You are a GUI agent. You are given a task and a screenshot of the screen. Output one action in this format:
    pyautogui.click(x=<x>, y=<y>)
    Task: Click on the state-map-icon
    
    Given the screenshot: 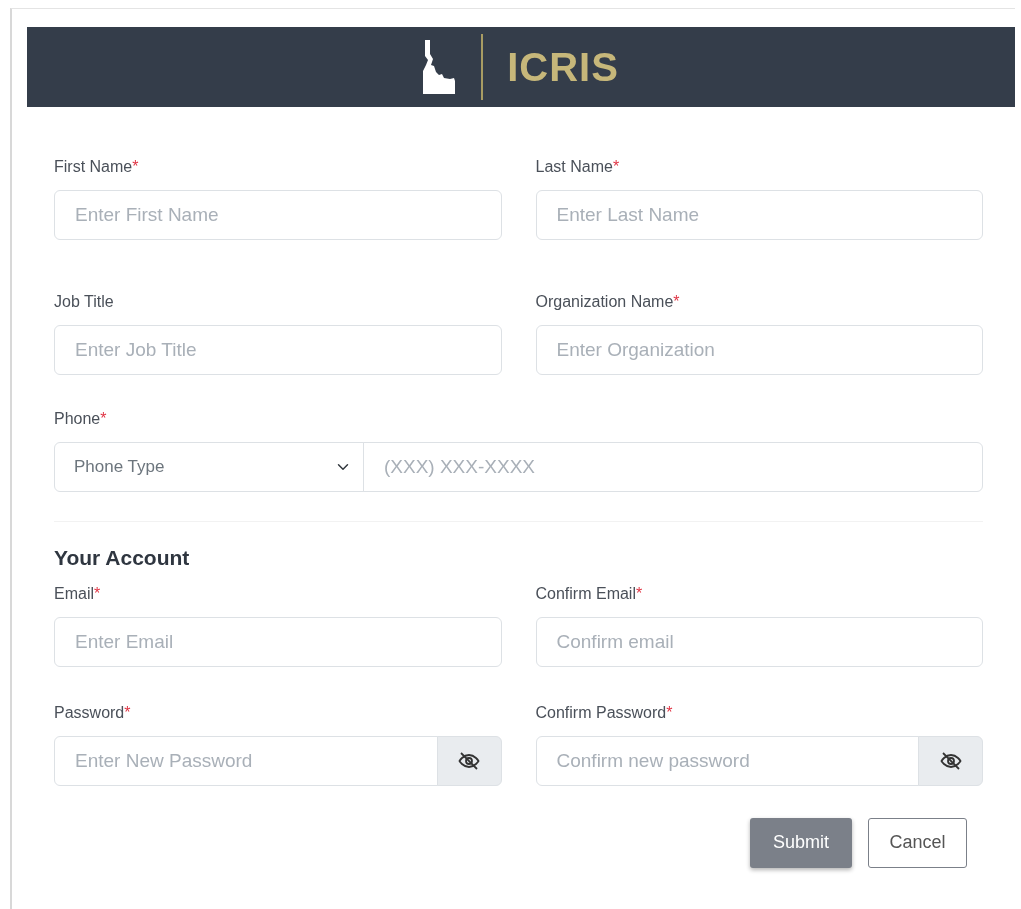 What is the action you would take?
    pyautogui.click(x=440, y=67)
    